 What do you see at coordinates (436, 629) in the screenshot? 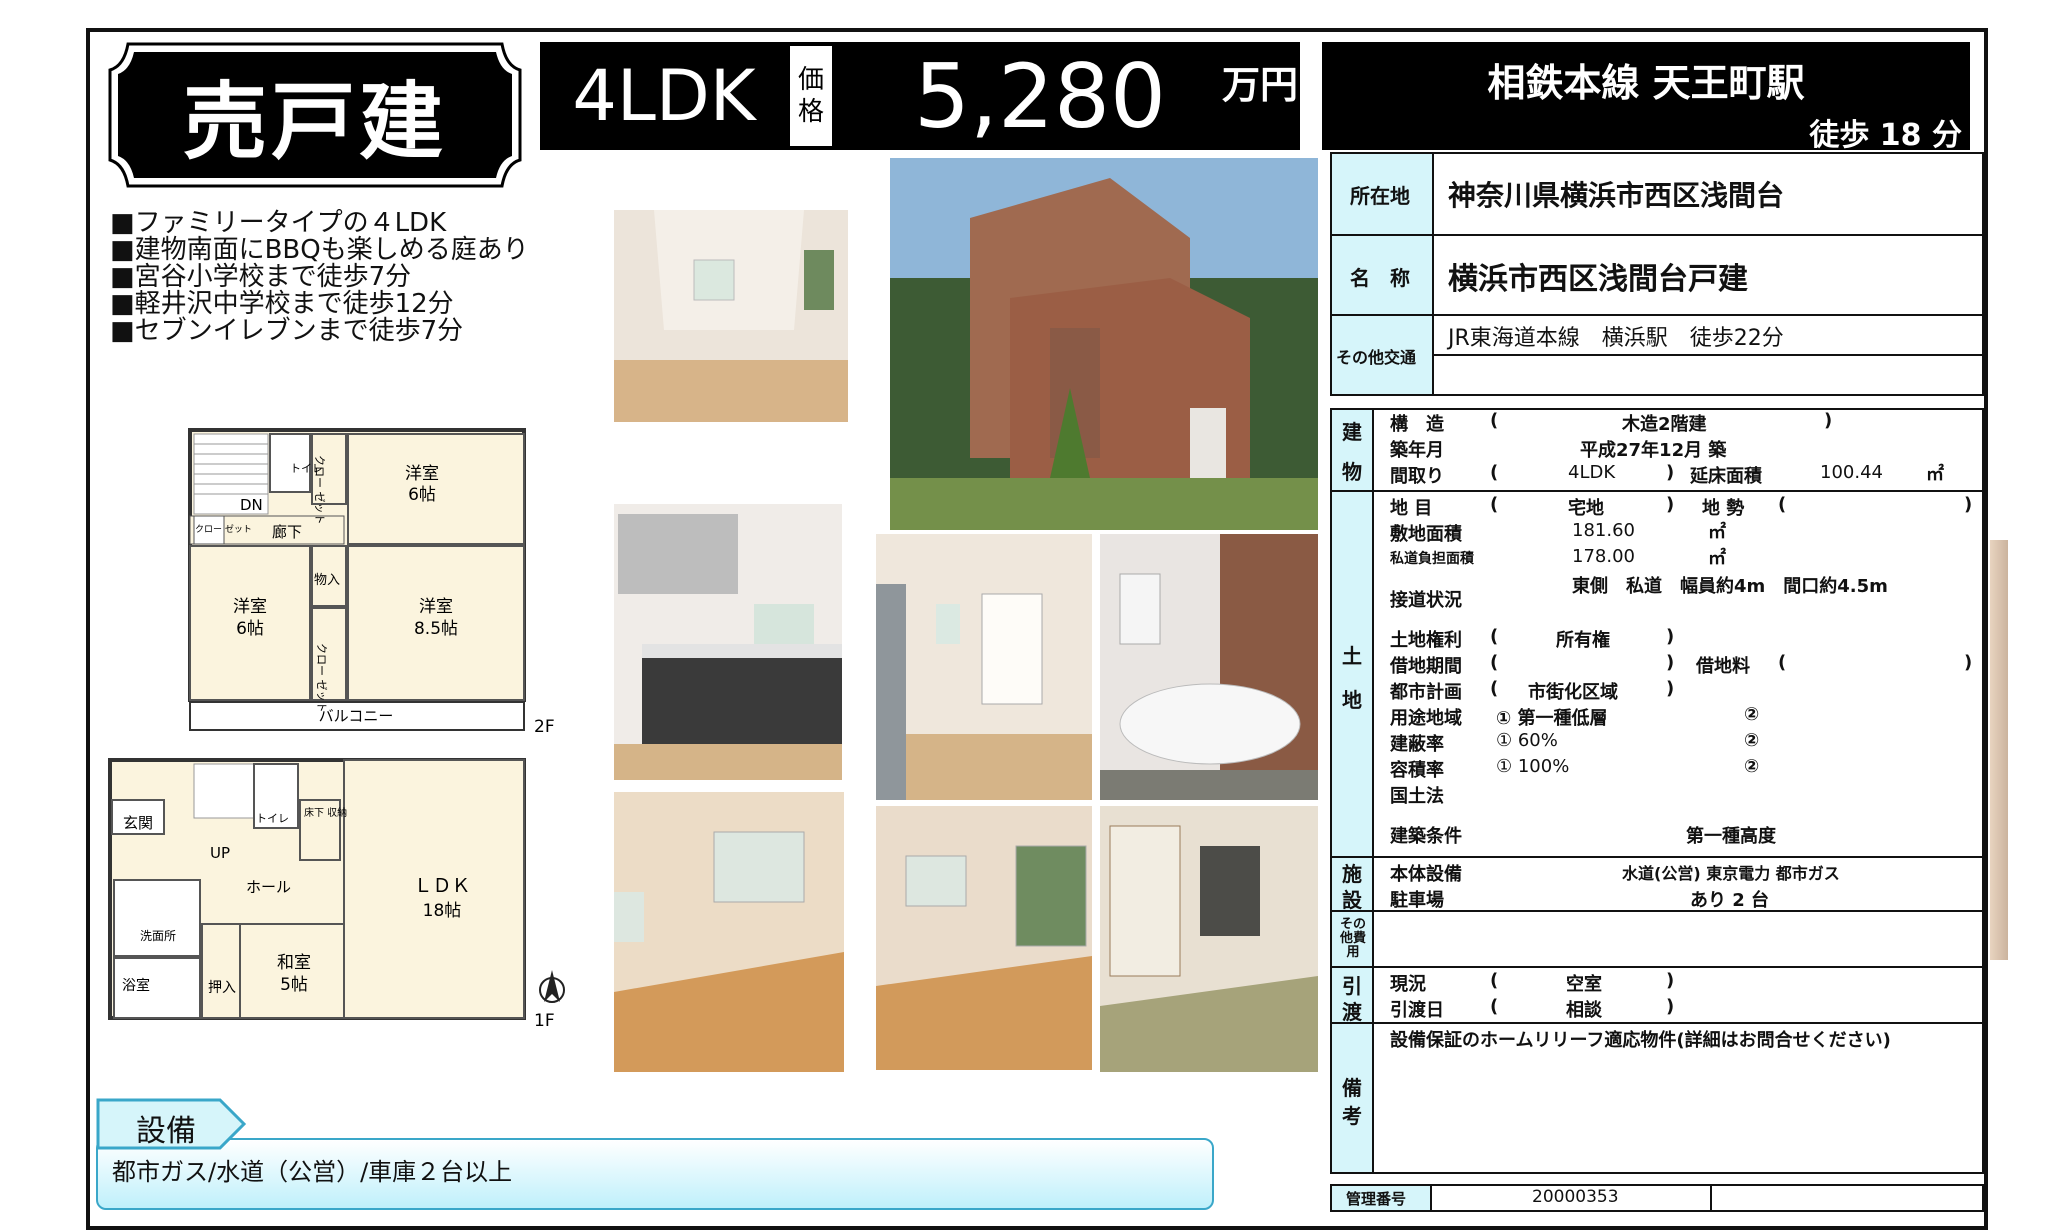
I see `fp-2f-room-c-size: 8.5帖` at bounding box center [436, 629].